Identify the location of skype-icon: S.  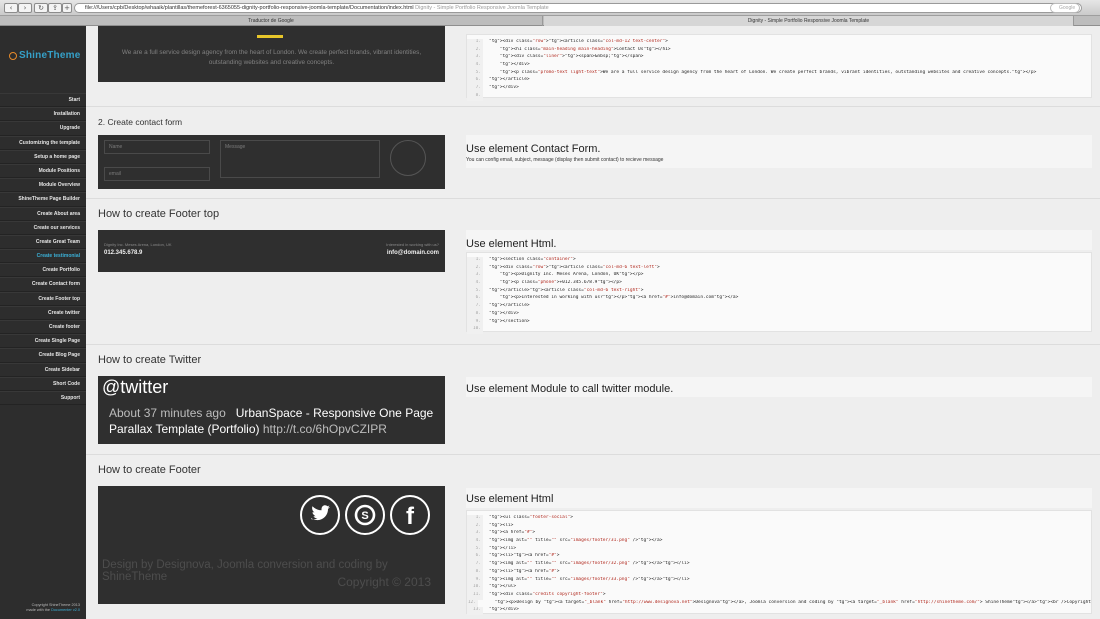
(365, 515).